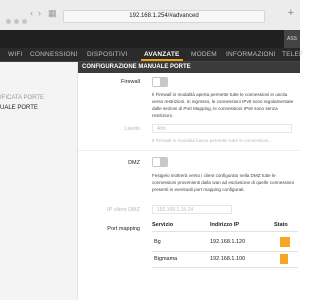 This screenshot has width=320, height=300. I want to click on livello-label: Livello, so click(132, 129).